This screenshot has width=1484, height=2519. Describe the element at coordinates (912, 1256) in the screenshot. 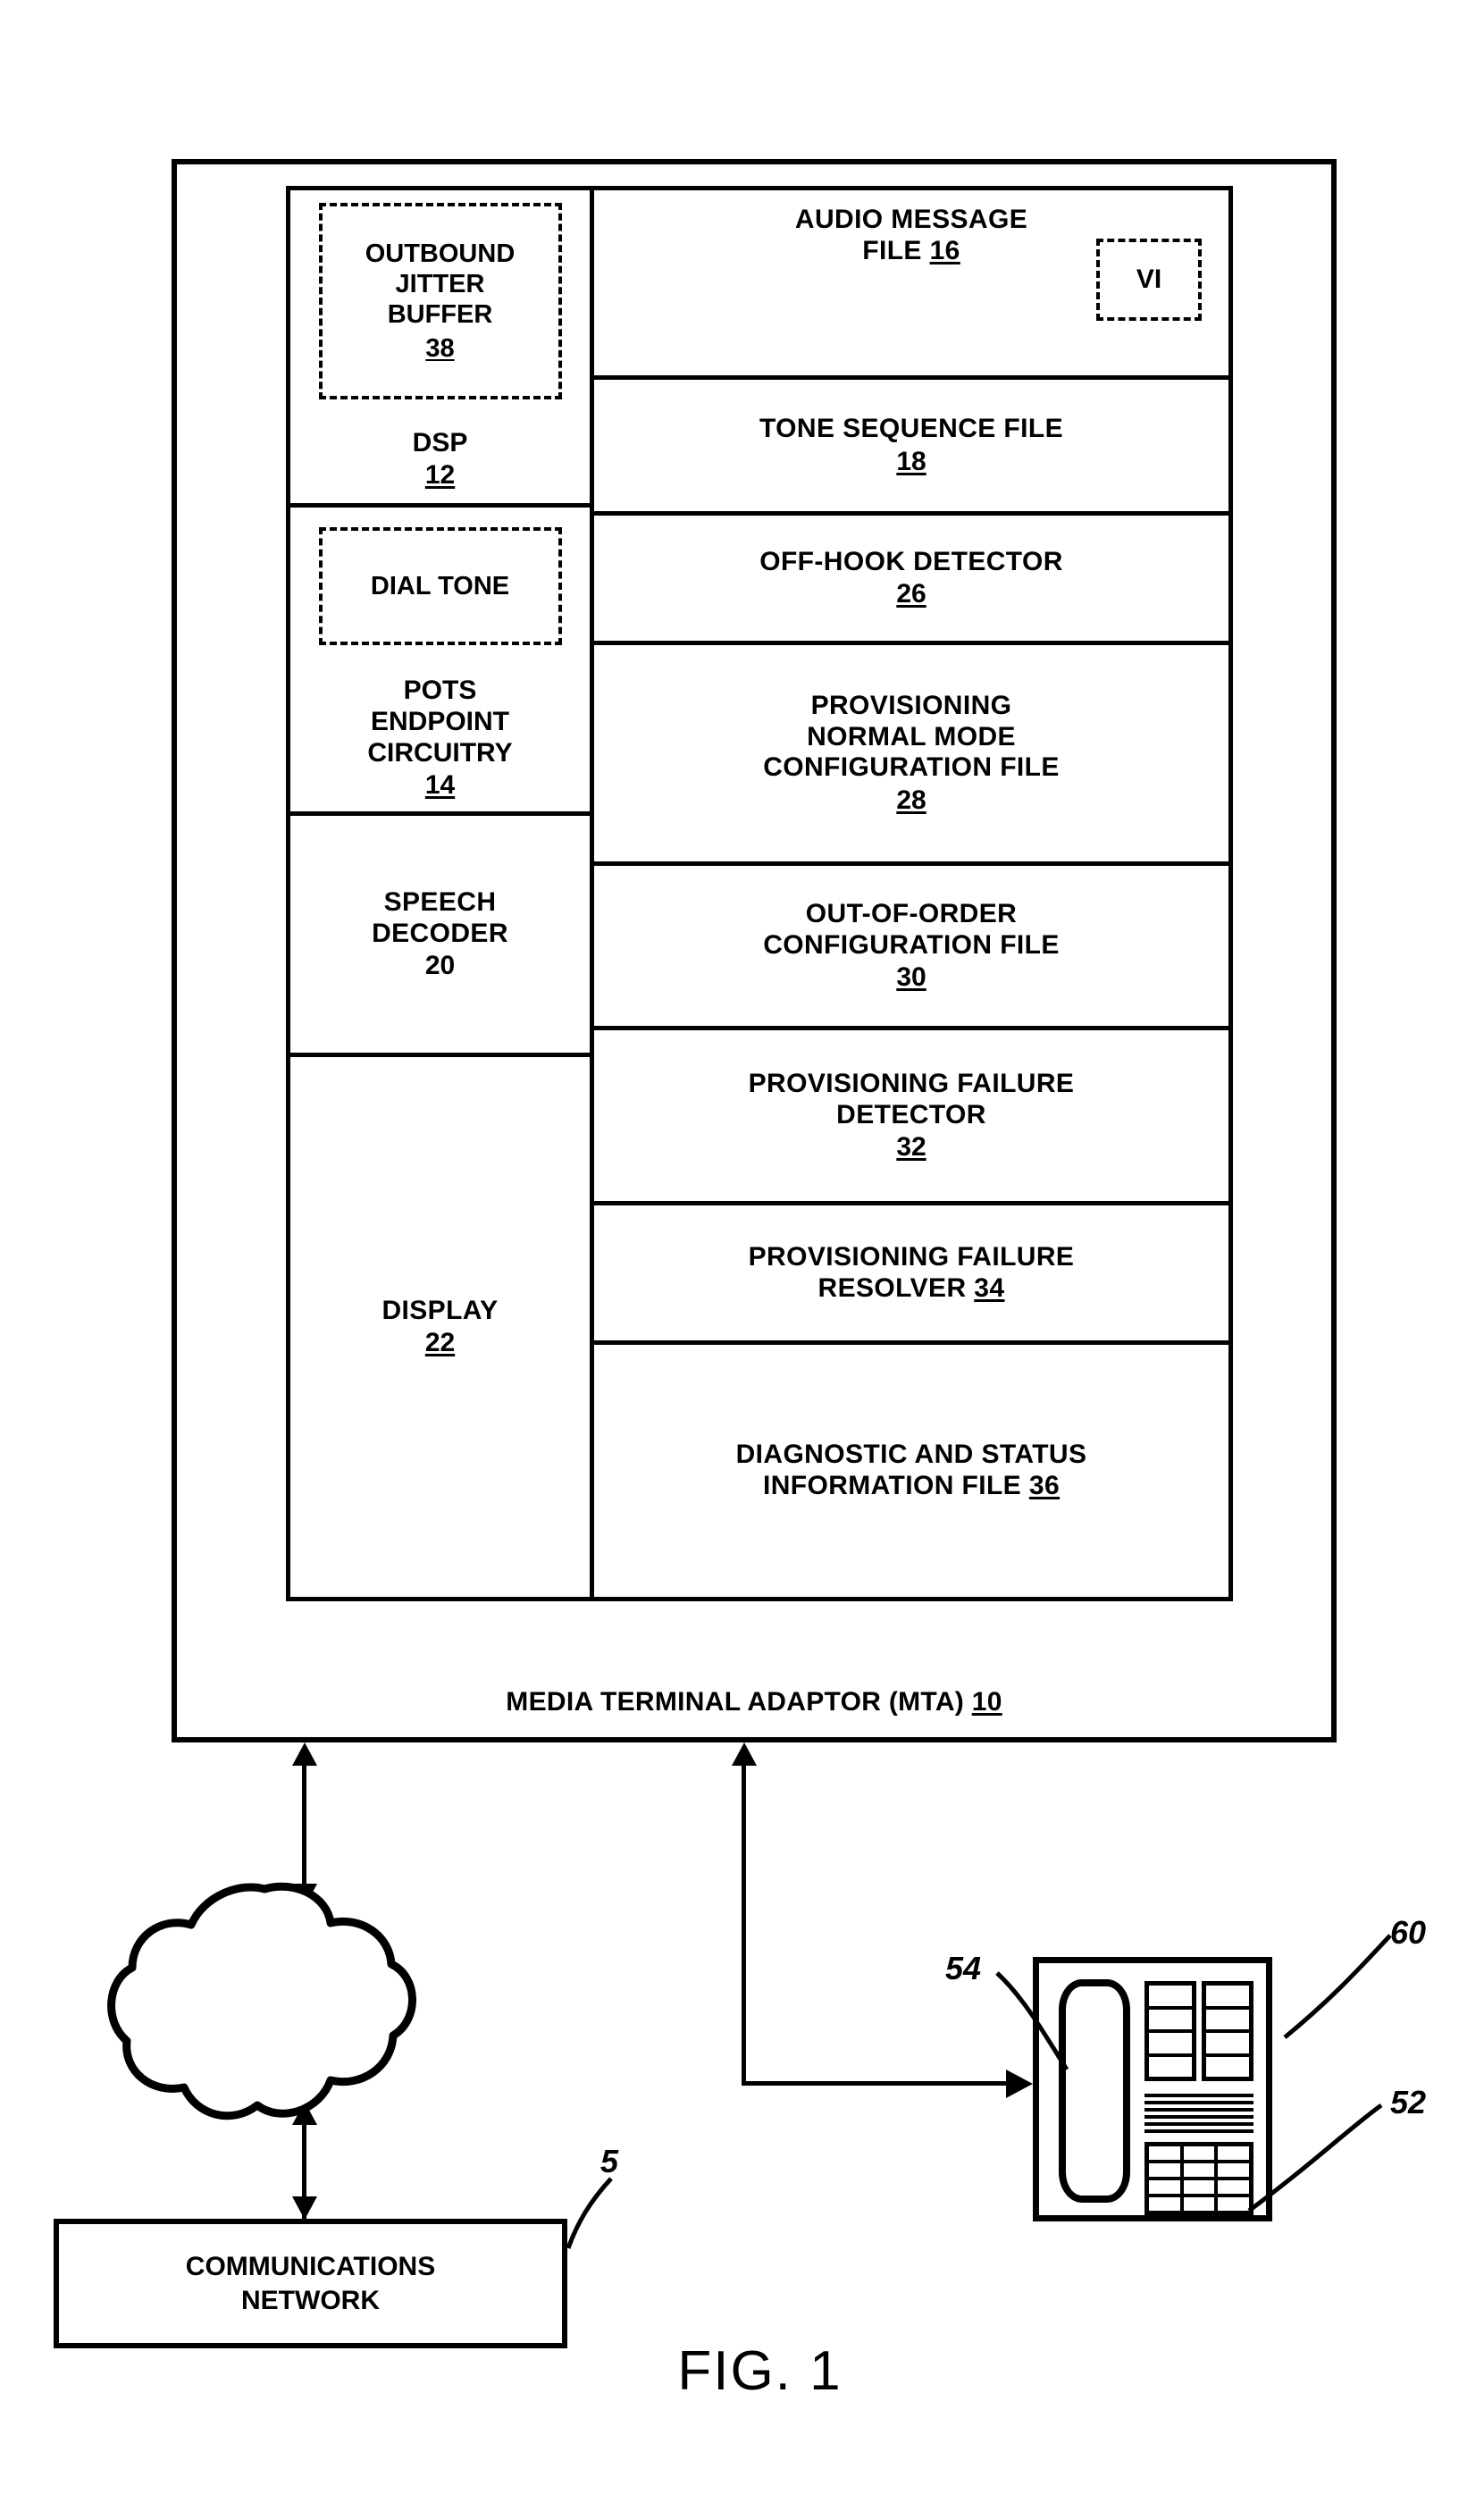

I see `pf-resolver-line1: PROVISIONING FAILURE` at that location.